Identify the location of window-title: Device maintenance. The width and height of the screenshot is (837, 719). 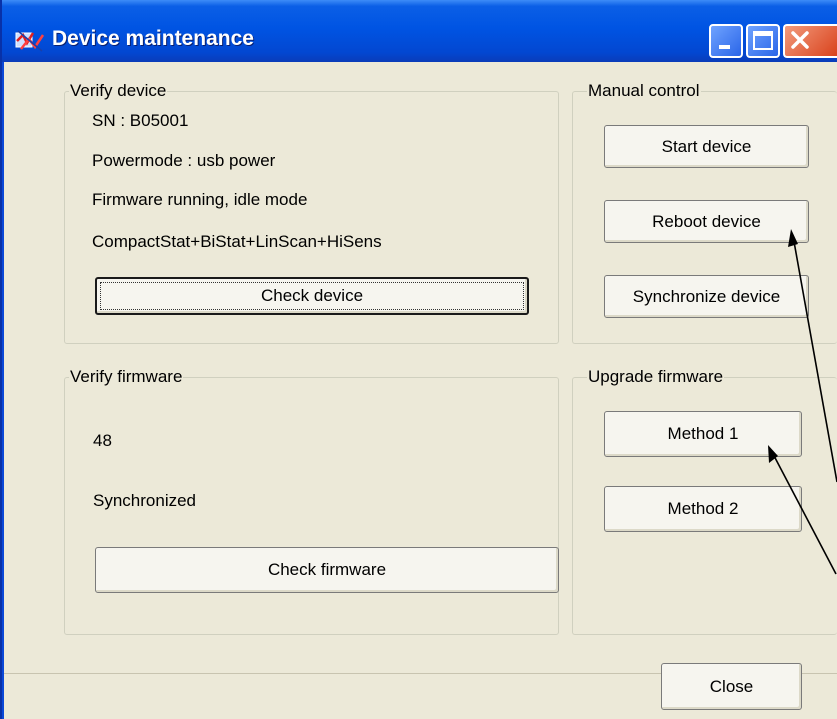
(153, 38).